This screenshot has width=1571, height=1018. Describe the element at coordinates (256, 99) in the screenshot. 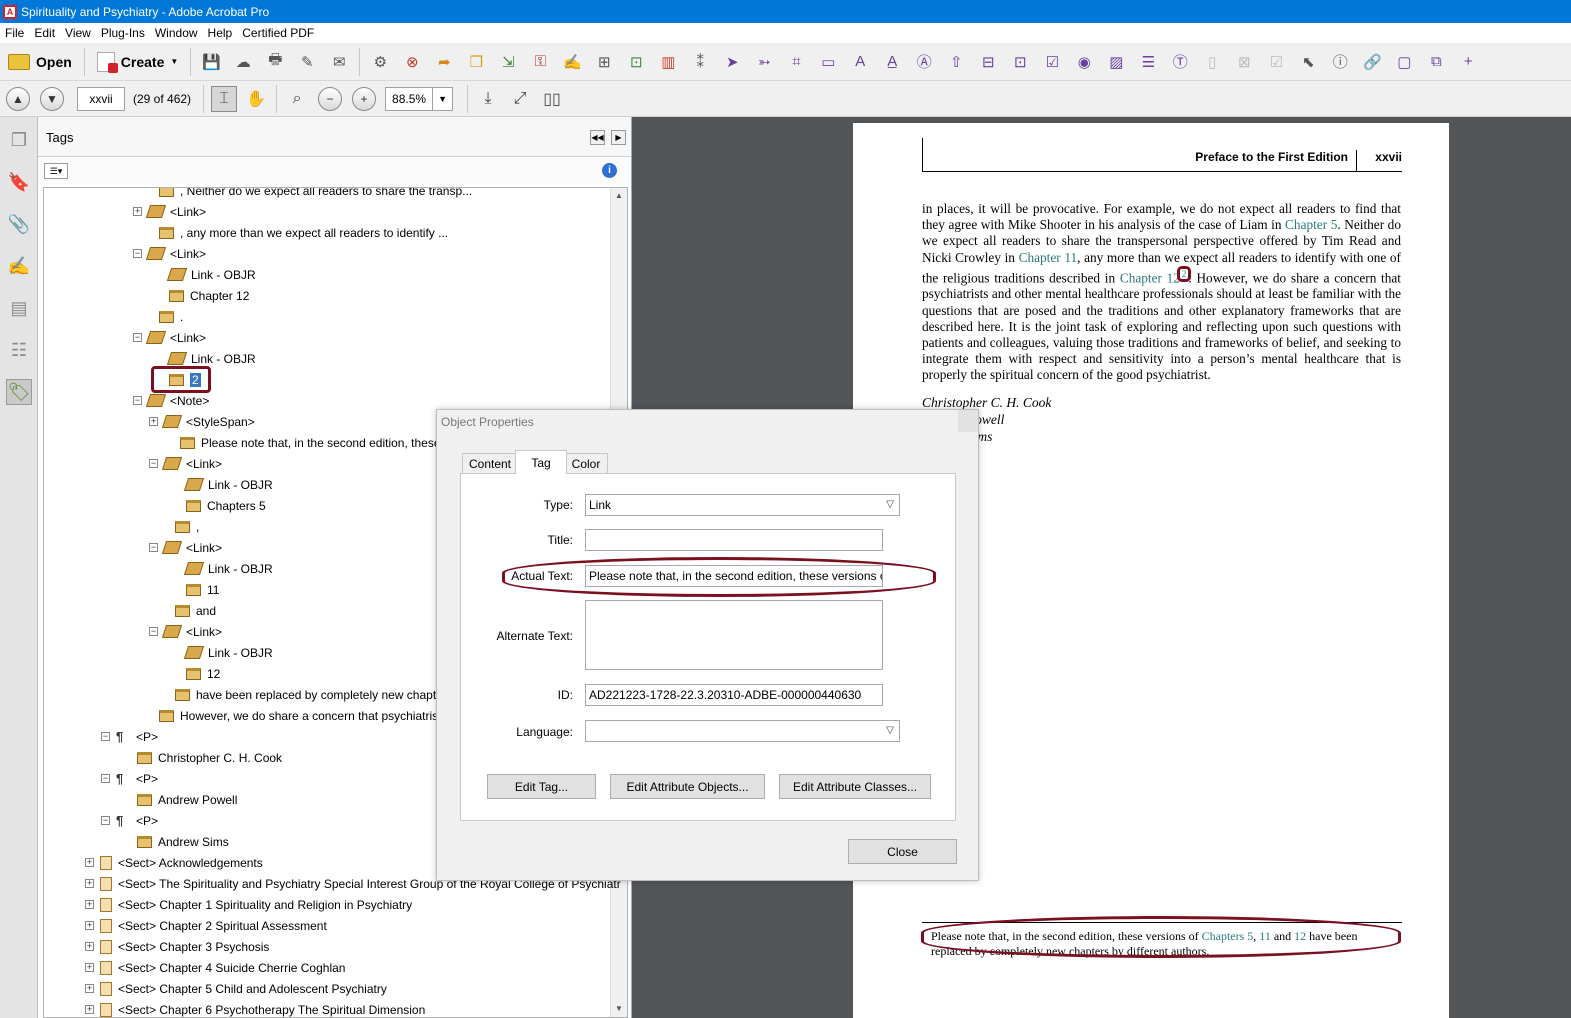

I see `hand-tool-icon: ✋` at that location.